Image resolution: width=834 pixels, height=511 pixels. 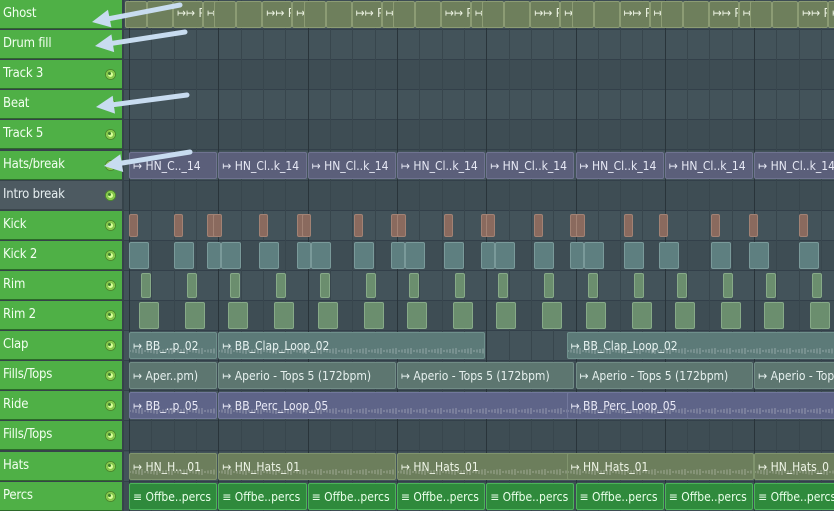 What do you see at coordinates (351, 346) in the screenshot?
I see `clap-clip: ↦ BB_Clap_Loop_02` at bounding box center [351, 346].